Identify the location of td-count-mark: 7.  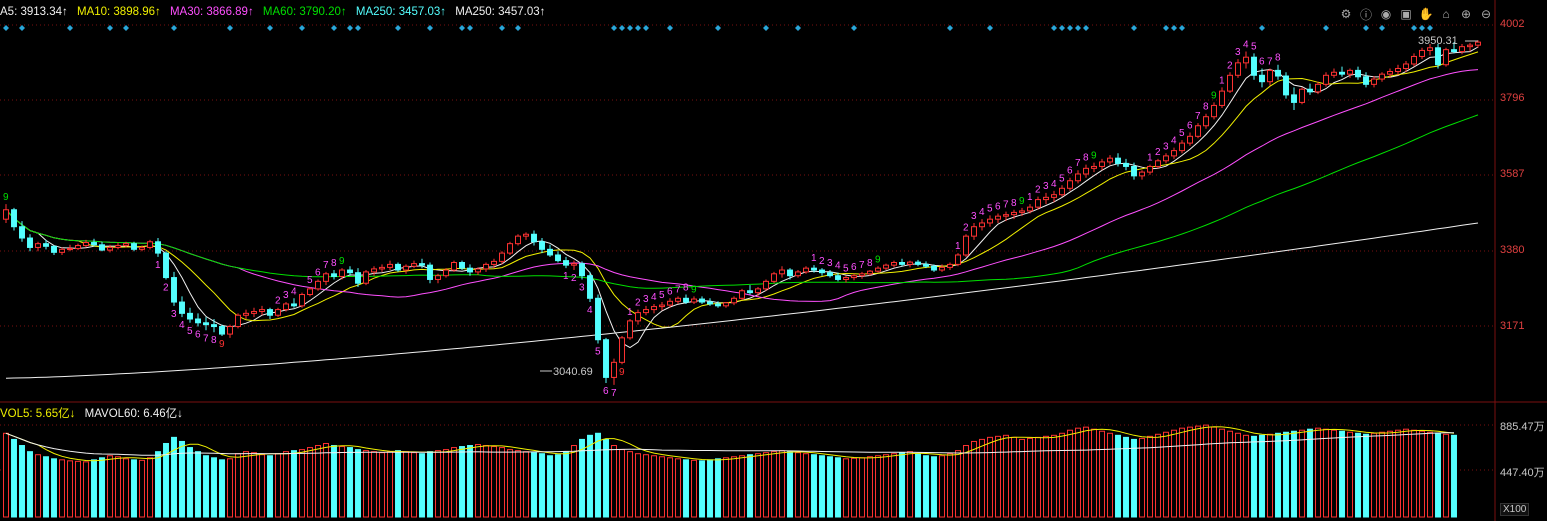
(1006, 205).